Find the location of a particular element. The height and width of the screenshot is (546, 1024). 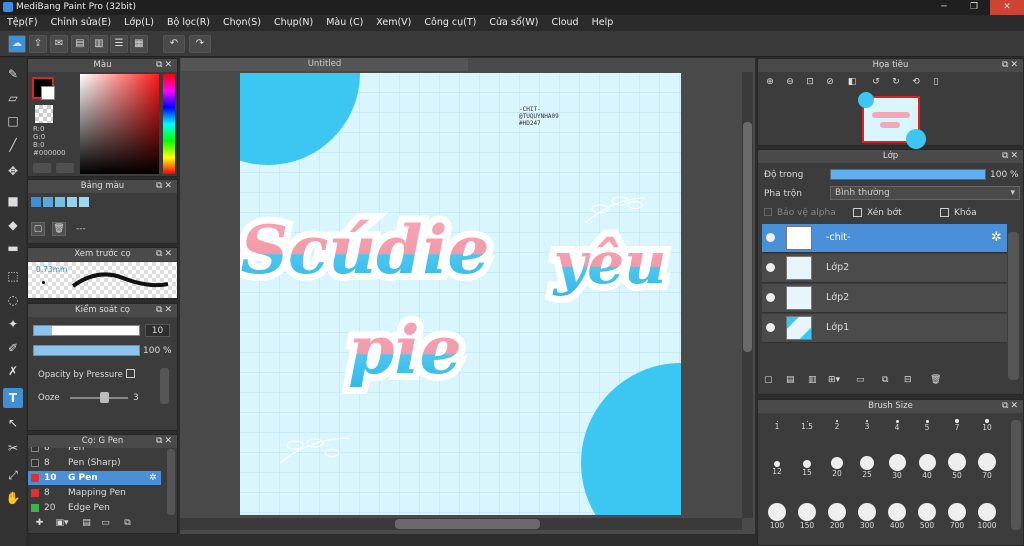

divide-tool-icon: ✂ is located at coordinates (13, 448).